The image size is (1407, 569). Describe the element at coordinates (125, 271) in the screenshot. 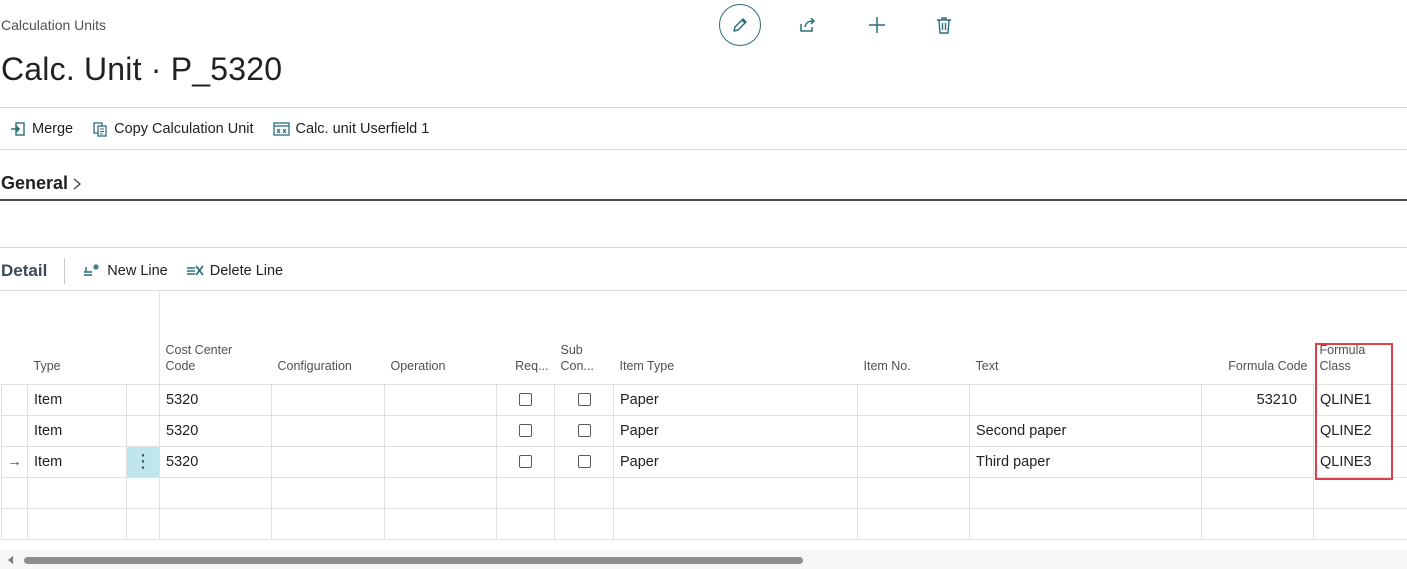

I see `new-line-button: New Line` at that location.